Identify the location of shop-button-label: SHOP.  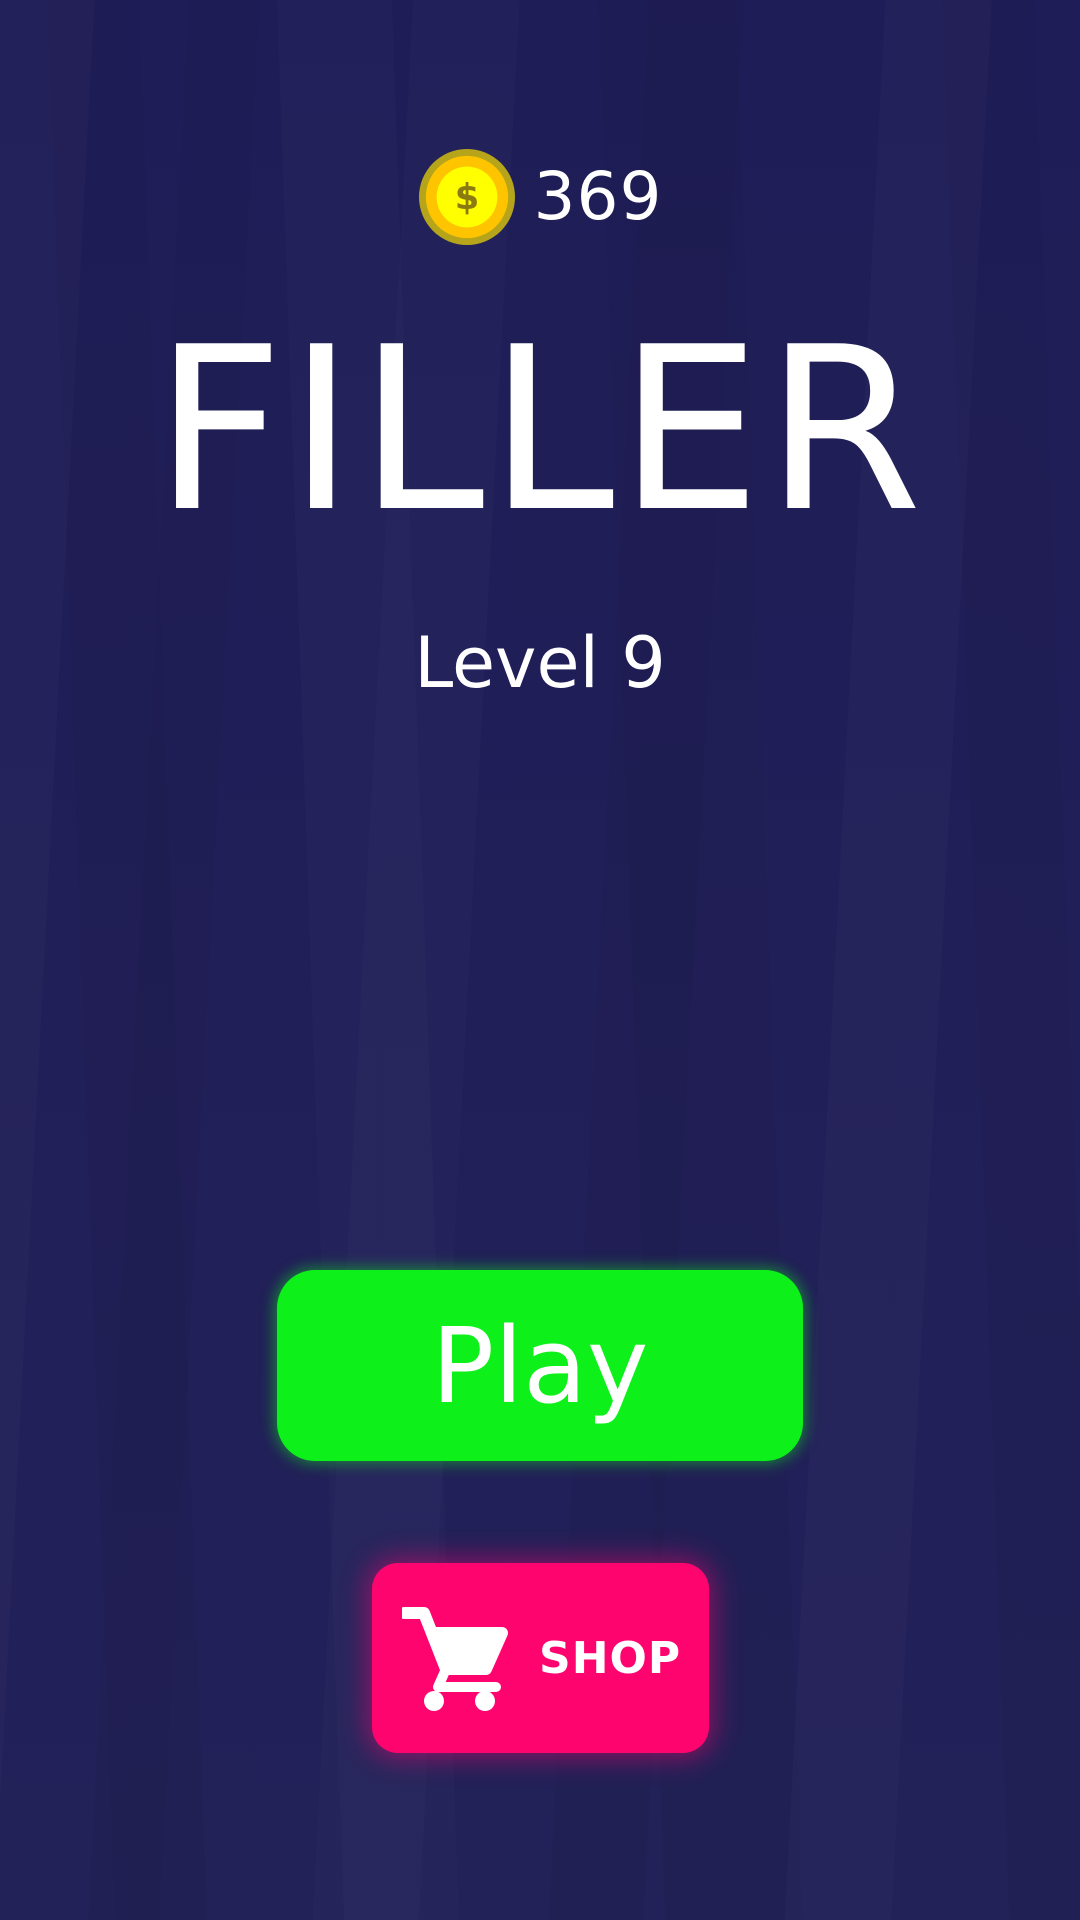
(610, 1658).